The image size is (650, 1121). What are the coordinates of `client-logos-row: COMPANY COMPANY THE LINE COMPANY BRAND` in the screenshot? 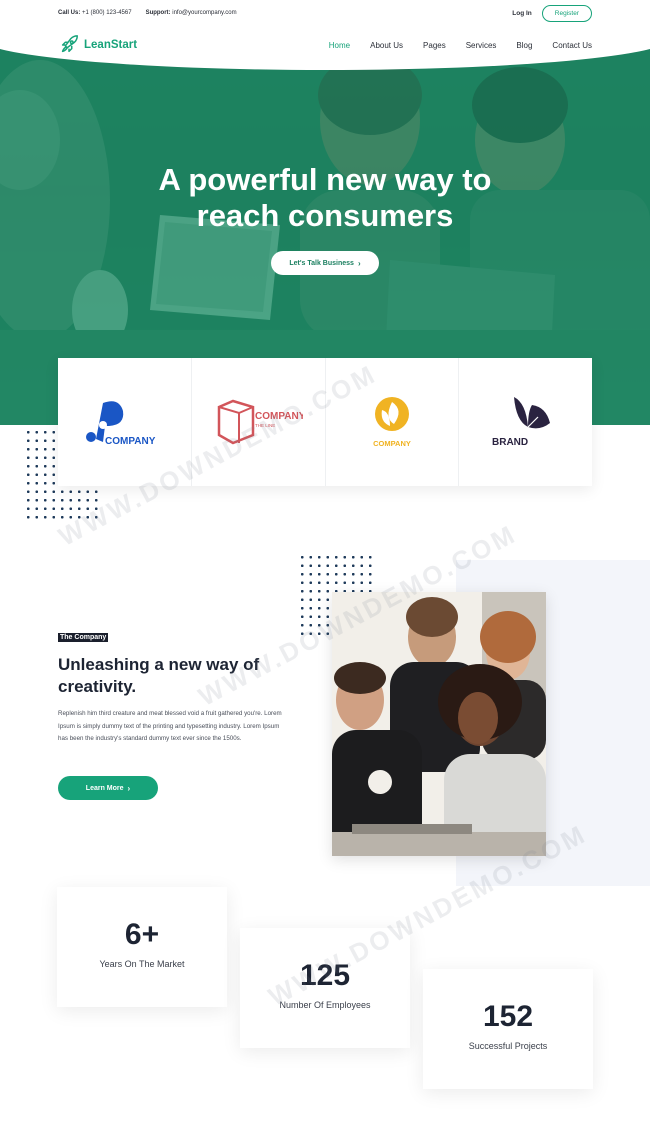 It's located at (325, 422).